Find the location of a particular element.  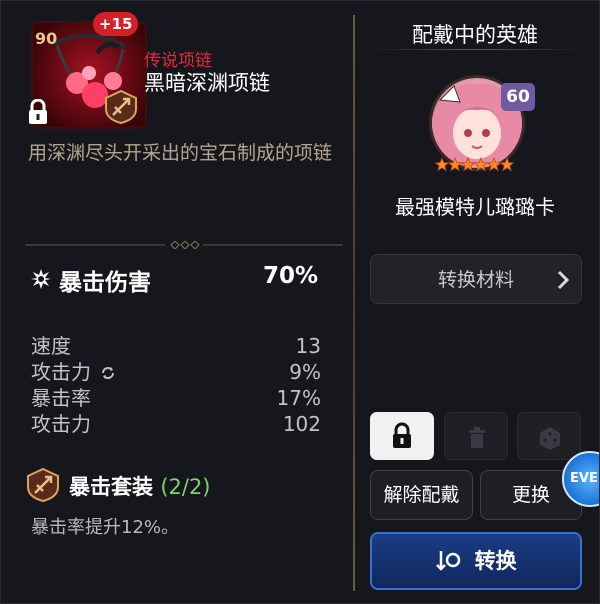

discard-button is located at coordinates (476, 436).